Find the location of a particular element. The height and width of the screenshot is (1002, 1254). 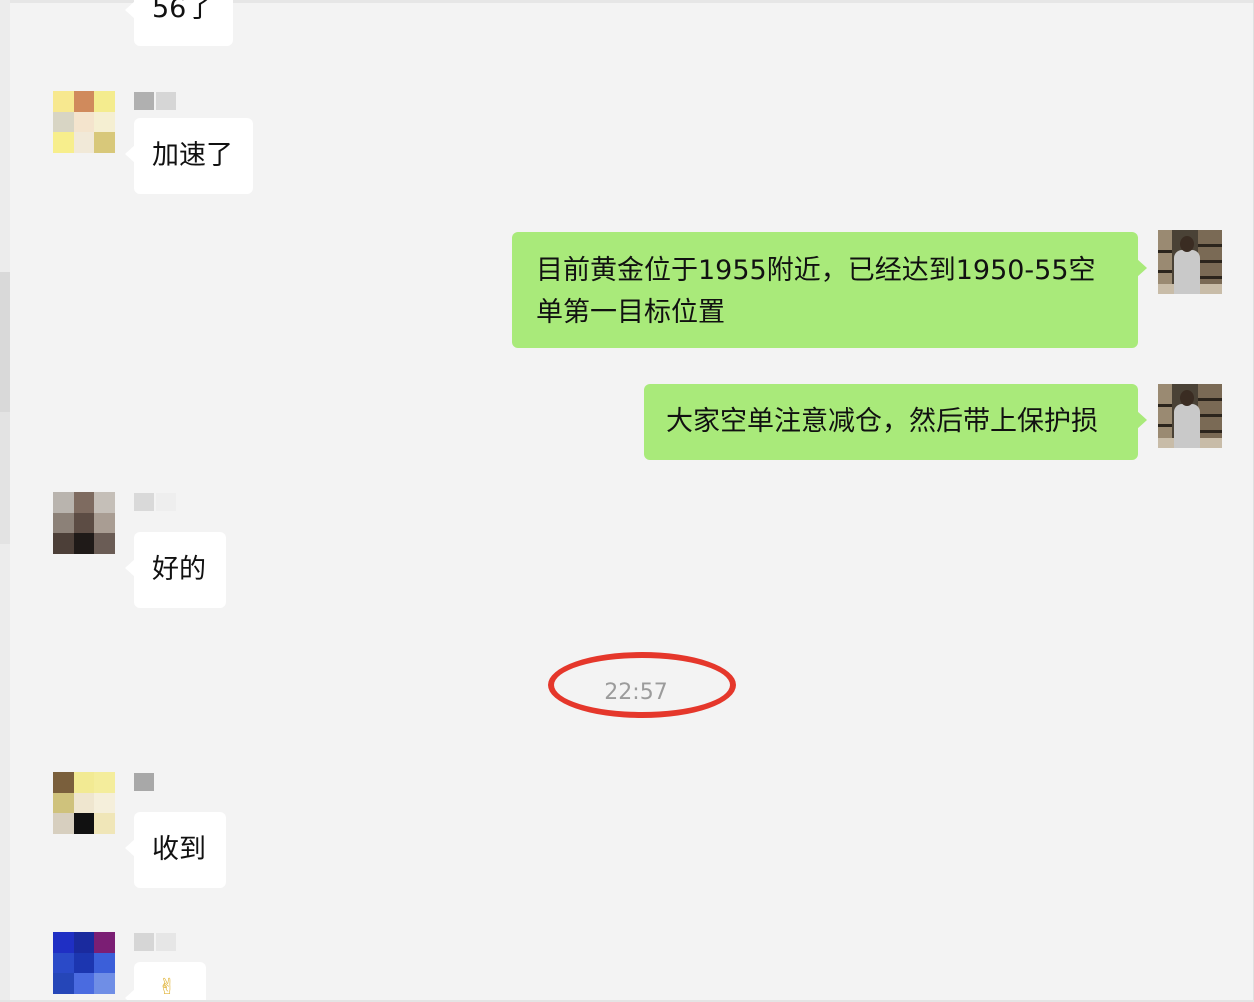

message-text: 56了 is located at coordinates (183, 12).